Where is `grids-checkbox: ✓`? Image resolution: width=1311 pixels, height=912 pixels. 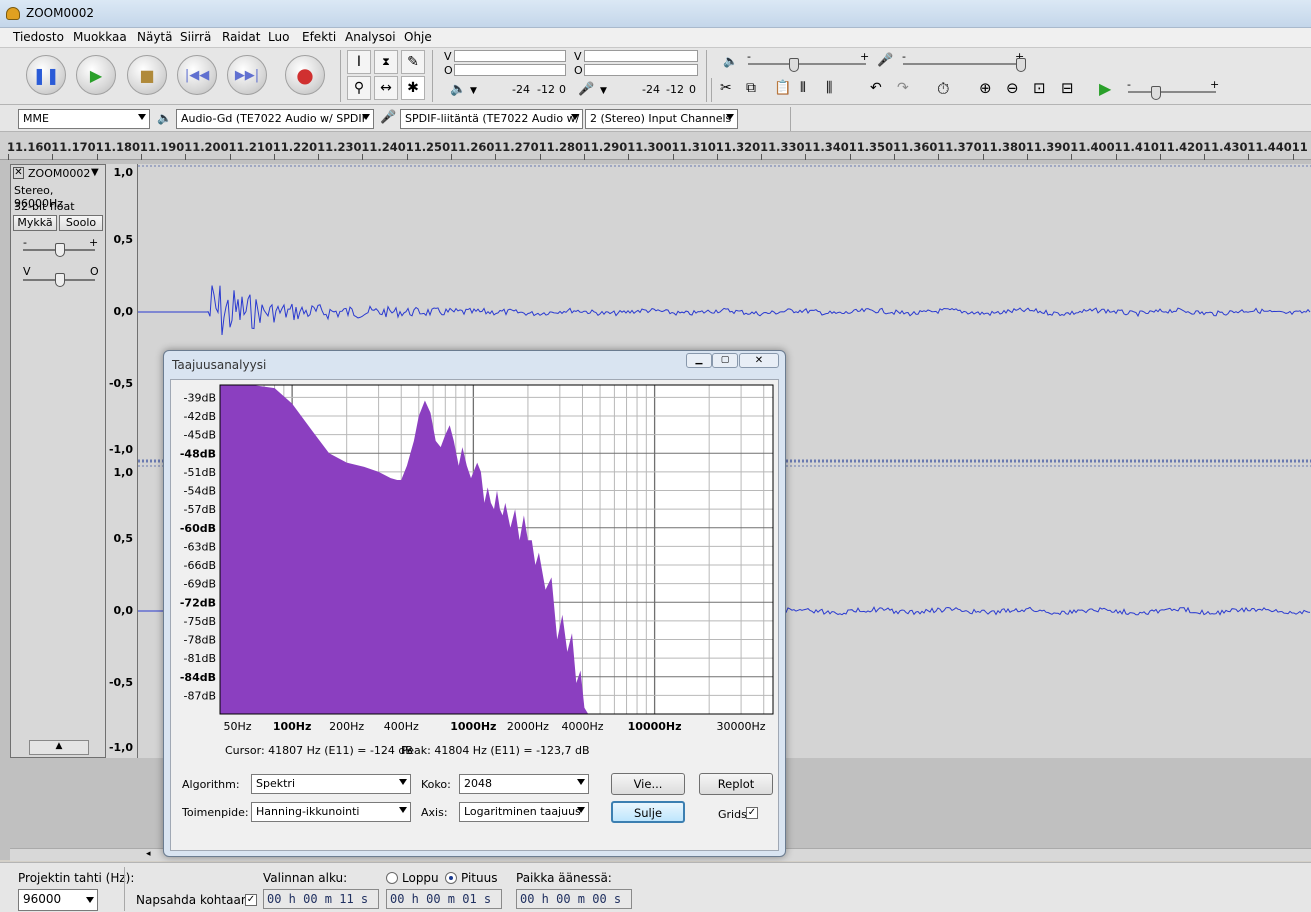
grids-checkbox: ✓ is located at coordinates (752, 813).